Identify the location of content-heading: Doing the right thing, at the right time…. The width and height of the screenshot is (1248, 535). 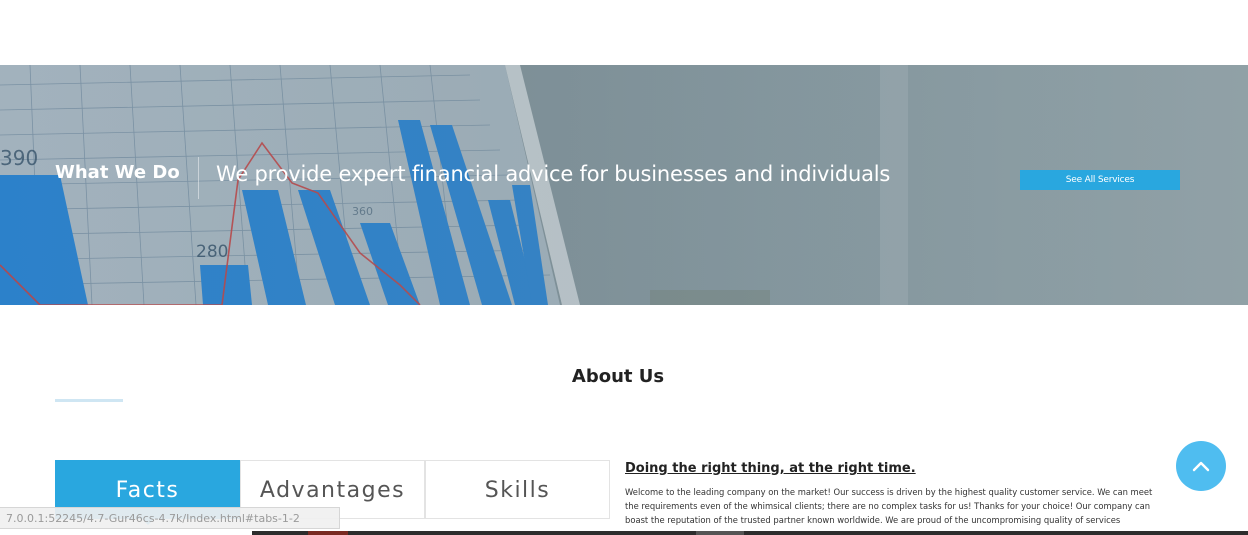
(770, 468).